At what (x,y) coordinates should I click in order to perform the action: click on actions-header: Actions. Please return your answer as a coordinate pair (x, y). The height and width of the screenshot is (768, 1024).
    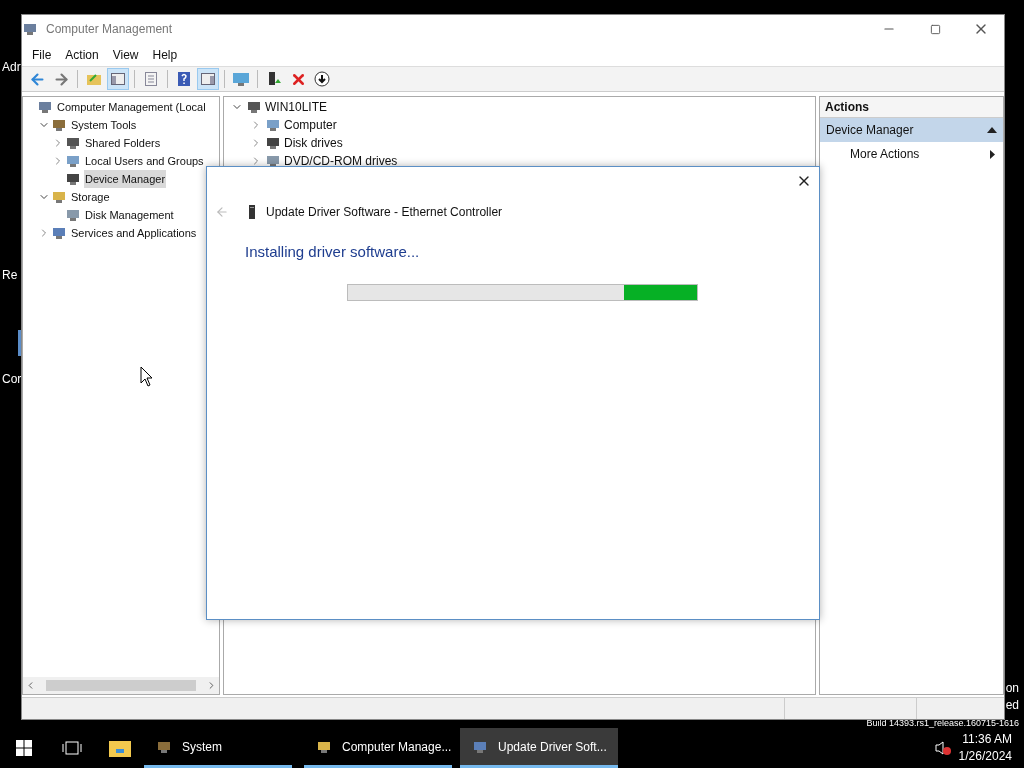
    Looking at the image, I should click on (911, 107).